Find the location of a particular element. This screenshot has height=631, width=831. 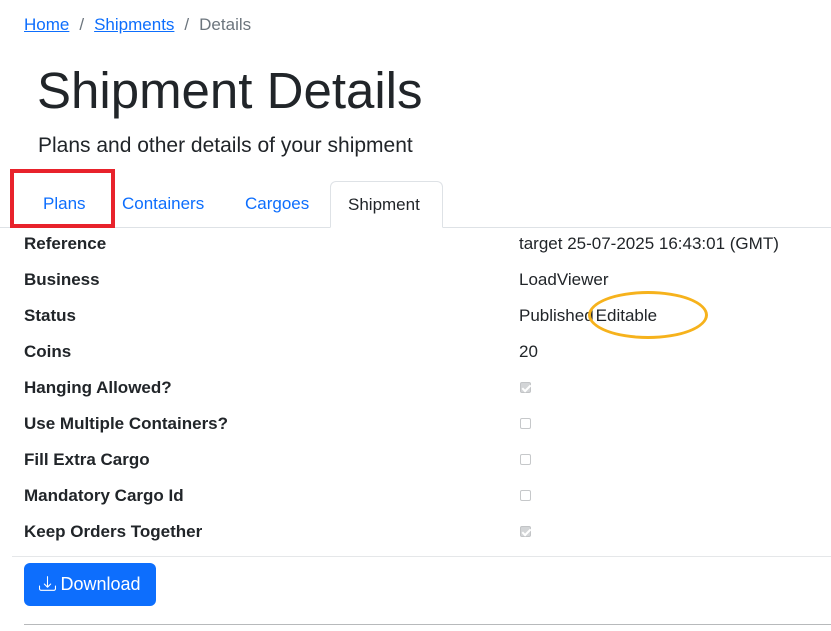

coins-label: Coins is located at coordinates (48, 351).